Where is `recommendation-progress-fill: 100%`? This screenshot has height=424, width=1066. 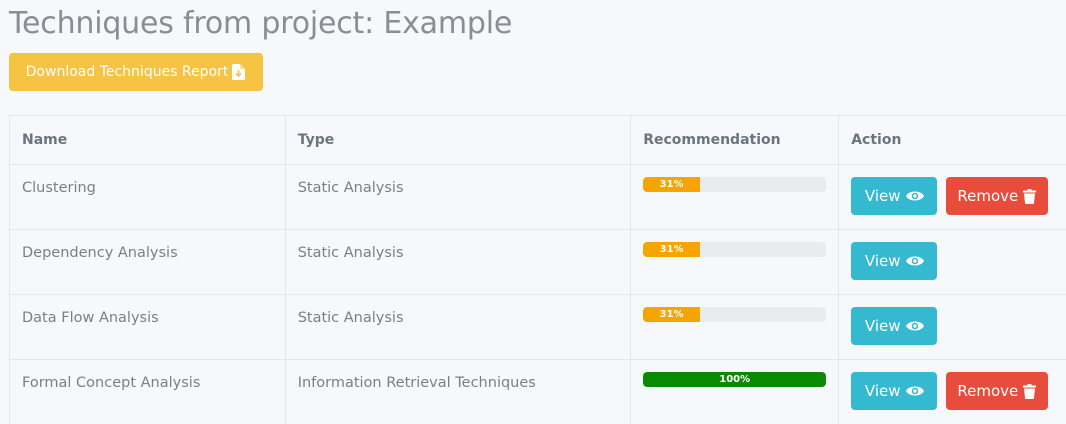
recommendation-progress-fill: 100% is located at coordinates (735, 379).